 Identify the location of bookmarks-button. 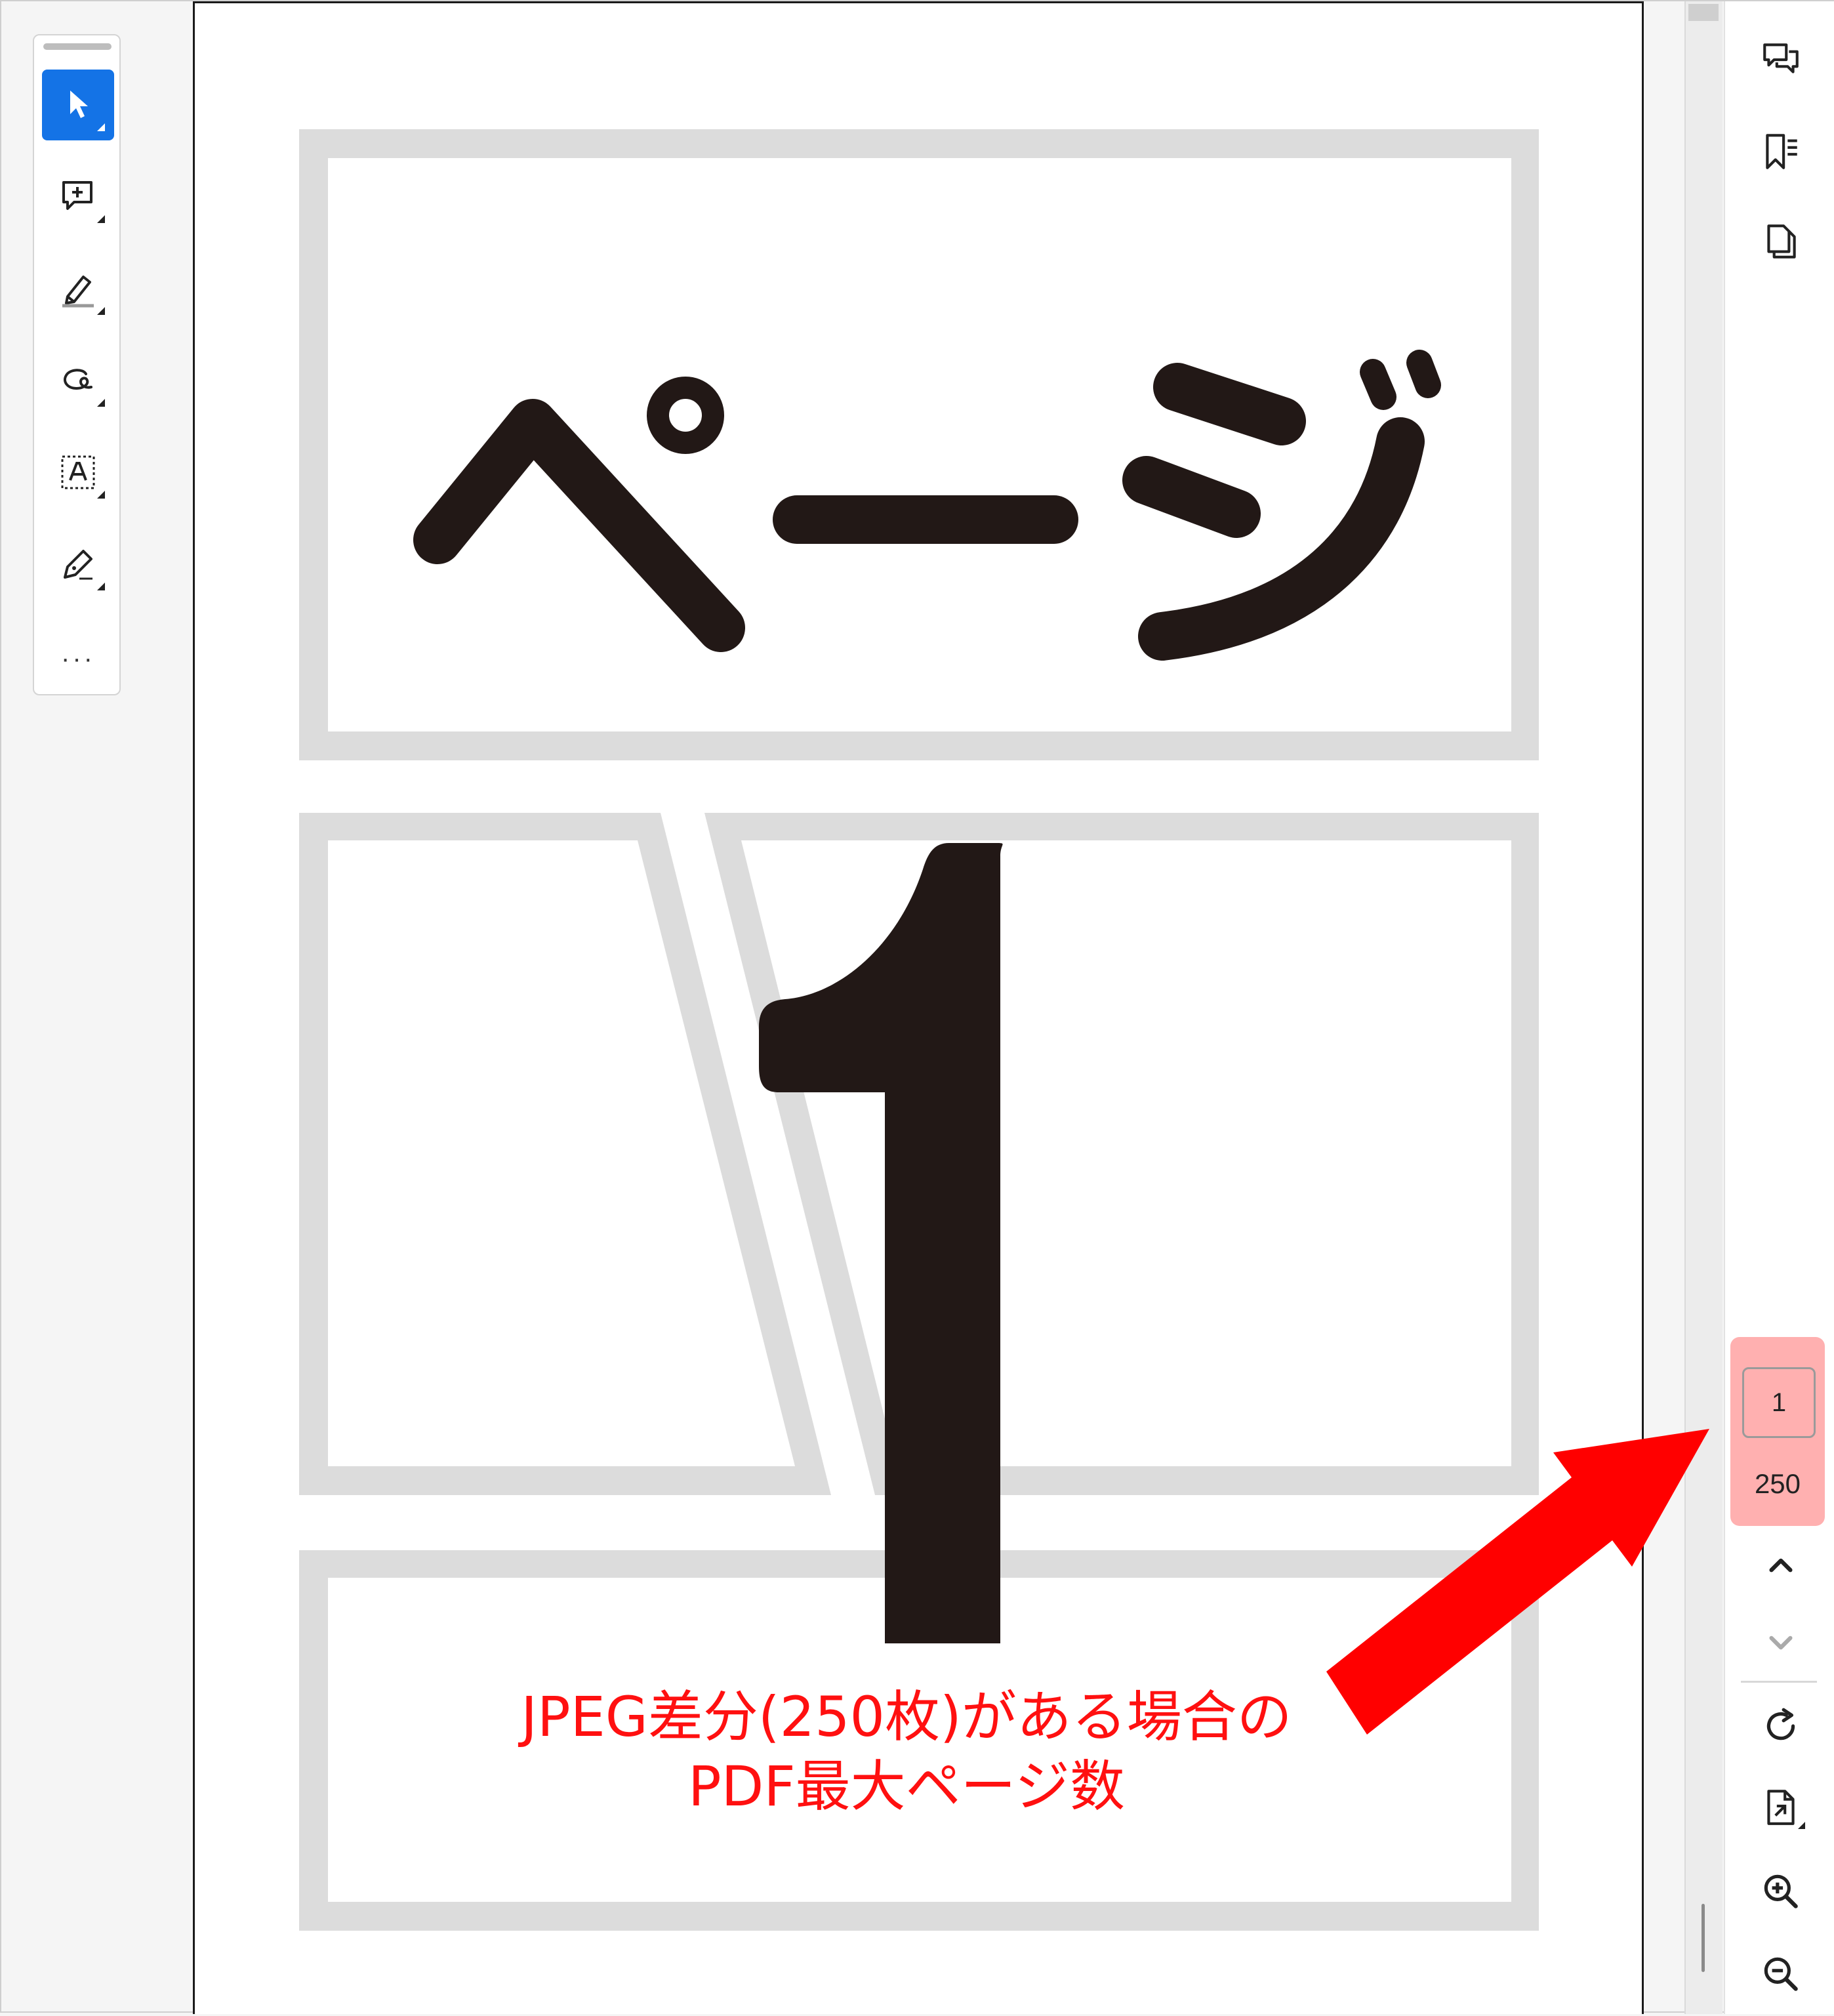
(1781, 152).